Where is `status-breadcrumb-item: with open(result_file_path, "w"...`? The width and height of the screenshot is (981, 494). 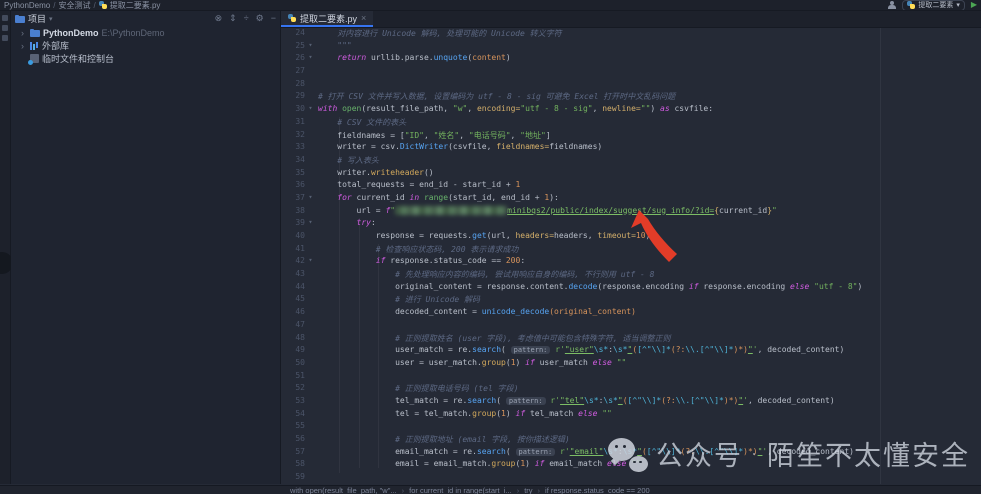 status-breadcrumb-item: with open(result_file_path, "w"... is located at coordinates (343, 490).